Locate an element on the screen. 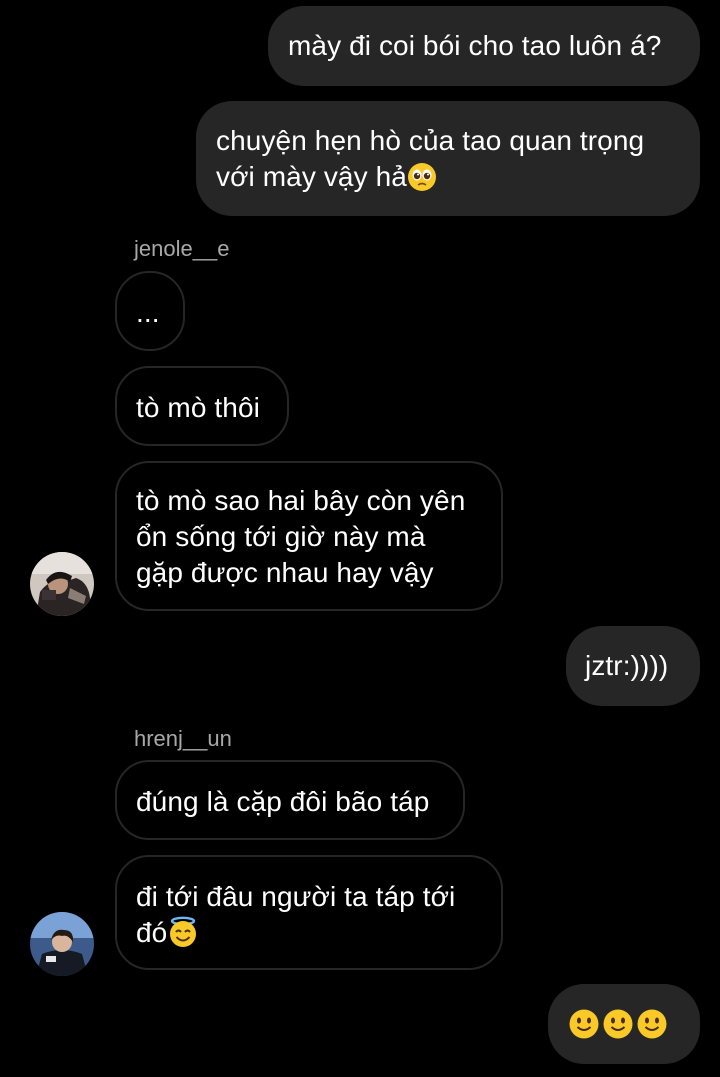 The width and height of the screenshot is (720, 1077). incoming-message: đúng là cặp đôi bão táp is located at coordinates (290, 800).